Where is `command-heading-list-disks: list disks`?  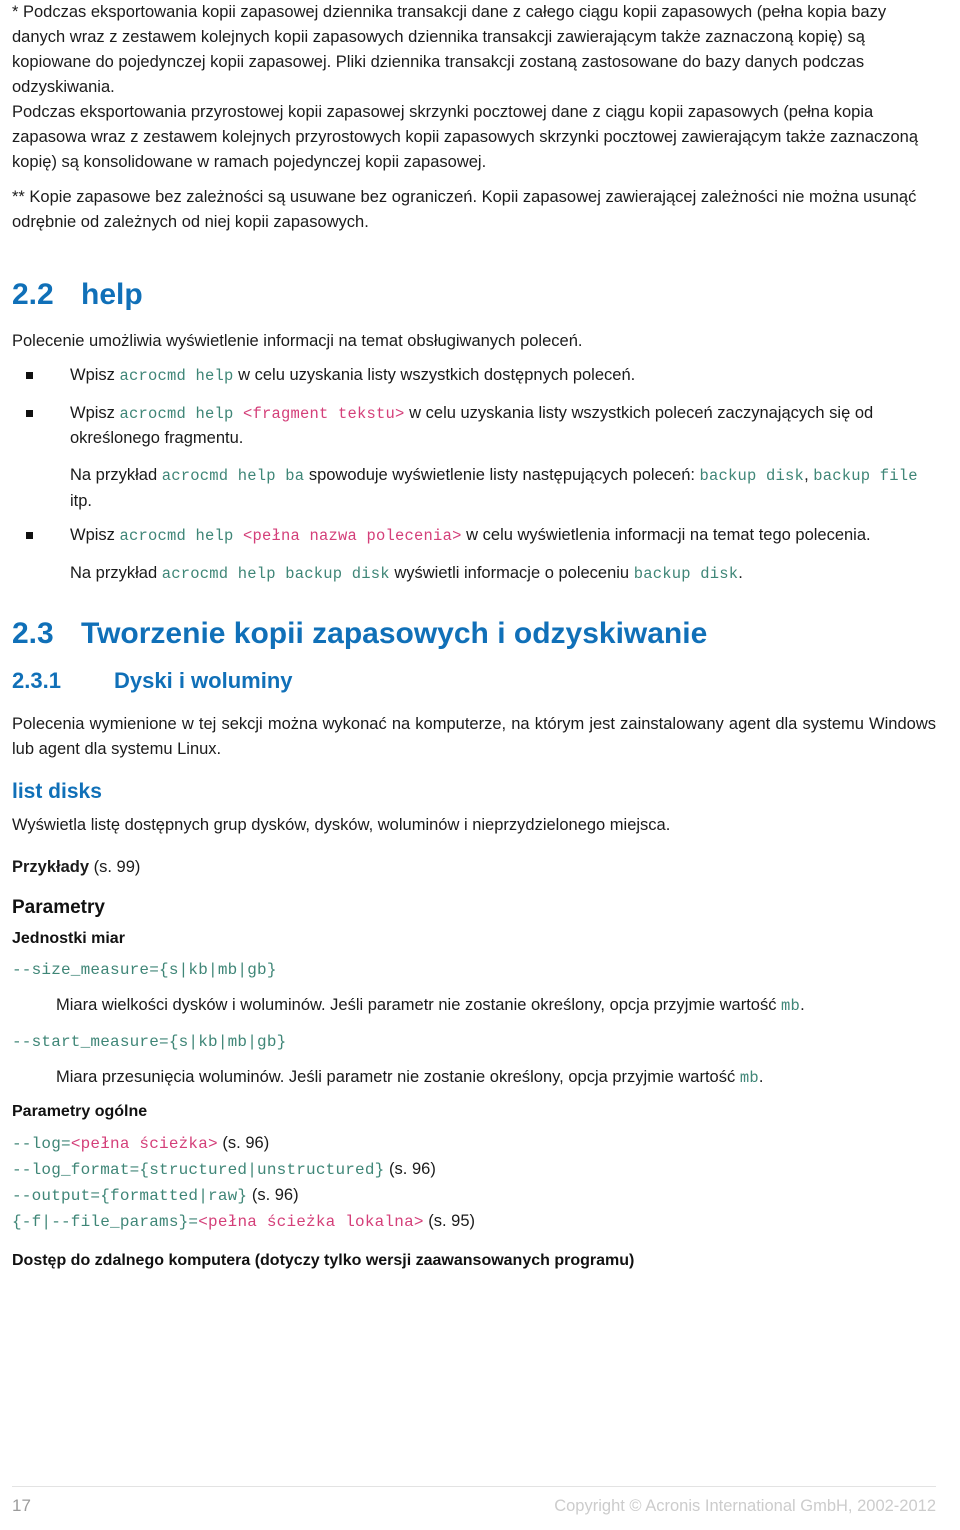
command-heading-list-disks: list disks is located at coordinates (57, 791).